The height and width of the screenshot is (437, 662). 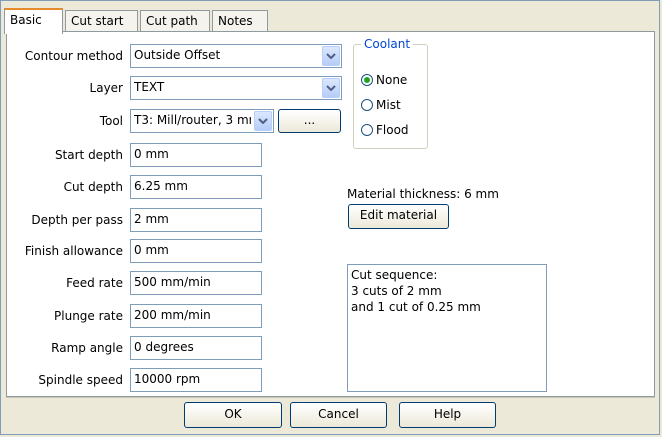 What do you see at coordinates (88, 155) in the screenshot?
I see `start-depth-label: Start depth` at bounding box center [88, 155].